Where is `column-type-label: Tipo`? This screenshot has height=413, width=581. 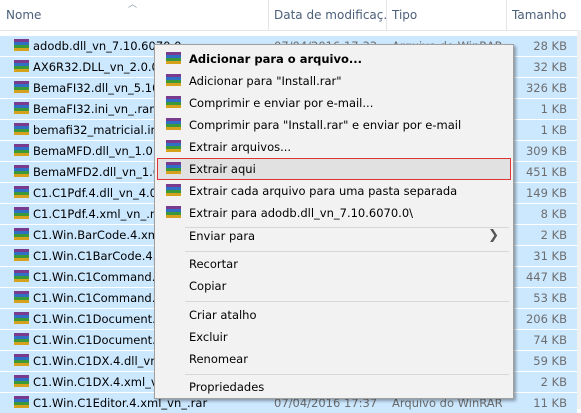
column-type-label: Tipo is located at coordinates (405, 15).